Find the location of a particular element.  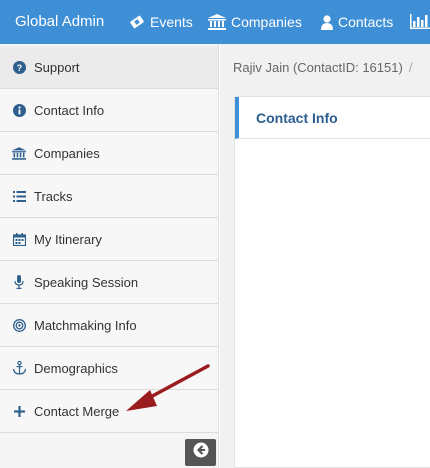

breadcrumb-contact: Rajiv Jain (ContactID: 16151) is located at coordinates (318, 67).